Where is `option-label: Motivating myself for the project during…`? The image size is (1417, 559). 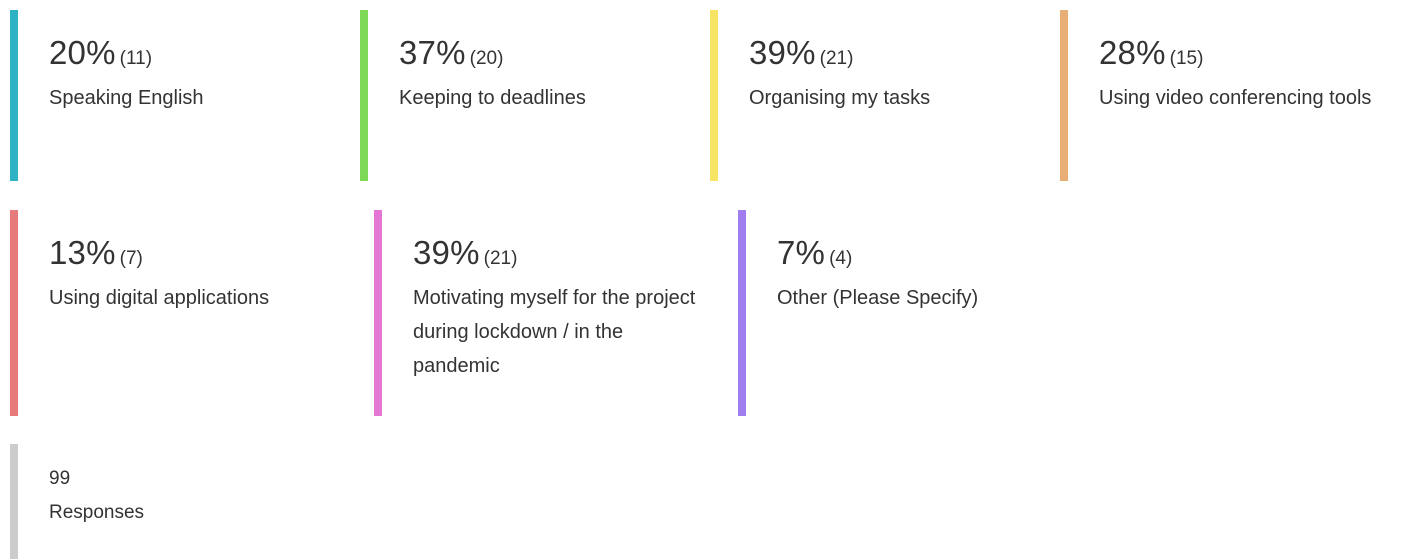
option-label: Motivating myself for the project during… is located at coordinates (554, 332).